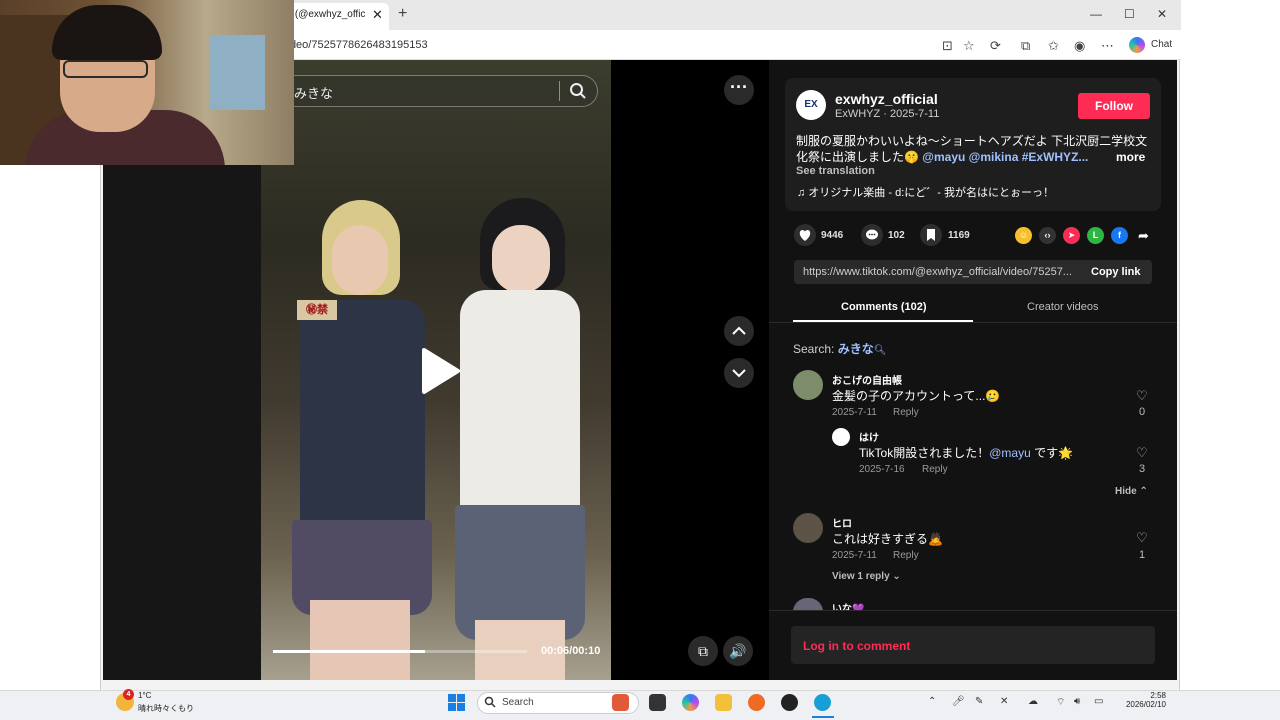  I want to click on more-options-button: ···, so click(739, 90).